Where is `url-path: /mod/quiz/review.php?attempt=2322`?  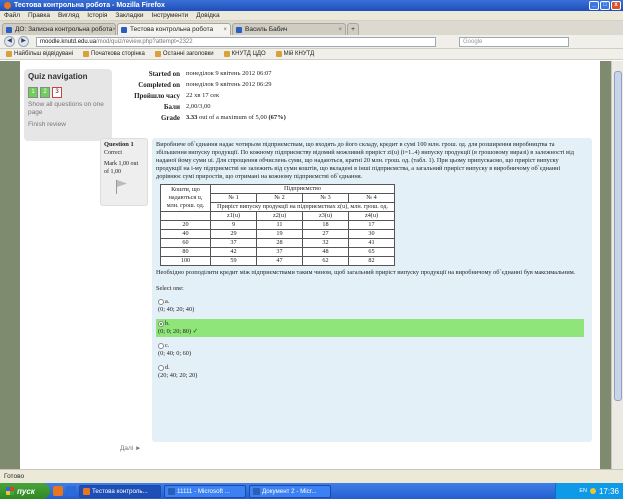
url-path: /mod/quiz/review.php?attempt=2322 is located at coordinates (144, 41).